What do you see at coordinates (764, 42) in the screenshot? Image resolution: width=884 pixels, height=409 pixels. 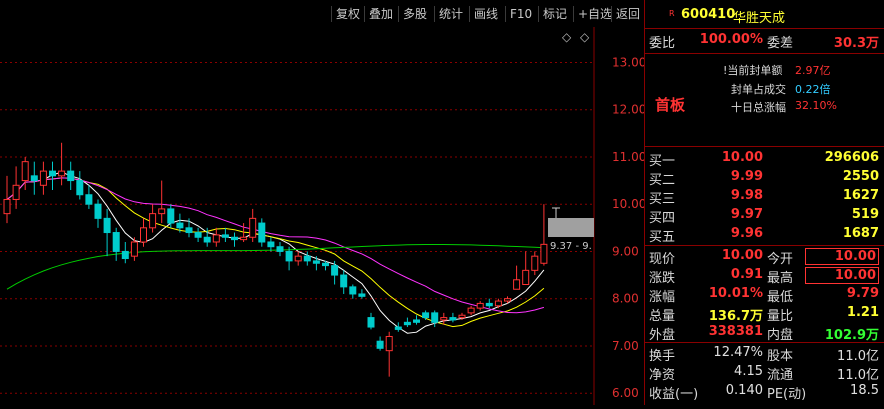 I see `ratio-row: 委比 100.00% 委差 30.3万` at bounding box center [764, 42].